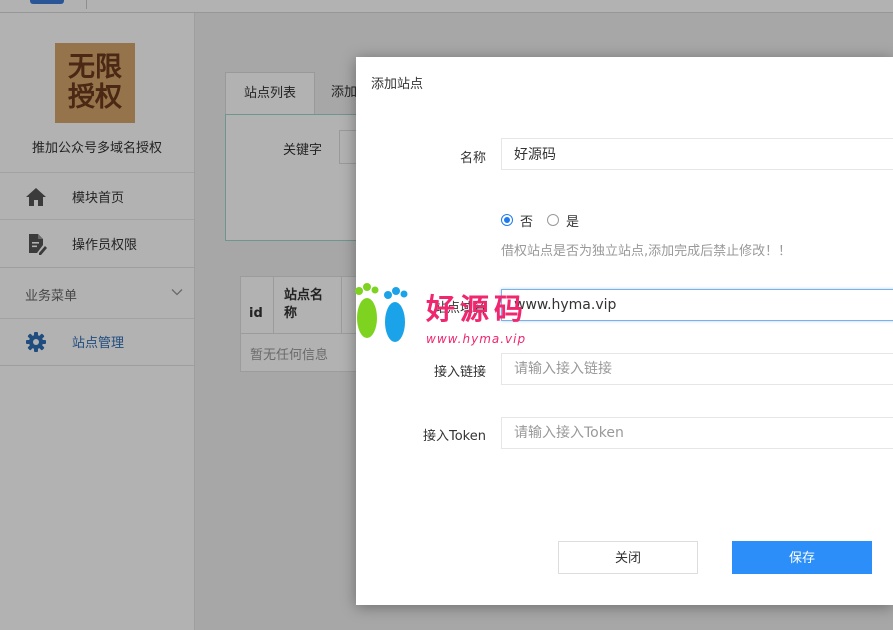  What do you see at coordinates (646, 251) in the screenshot?
I see `borrow-hint: 借权站点是否为独立站点,添加完成后禁止修改！！` at bounding box center [646, 251].